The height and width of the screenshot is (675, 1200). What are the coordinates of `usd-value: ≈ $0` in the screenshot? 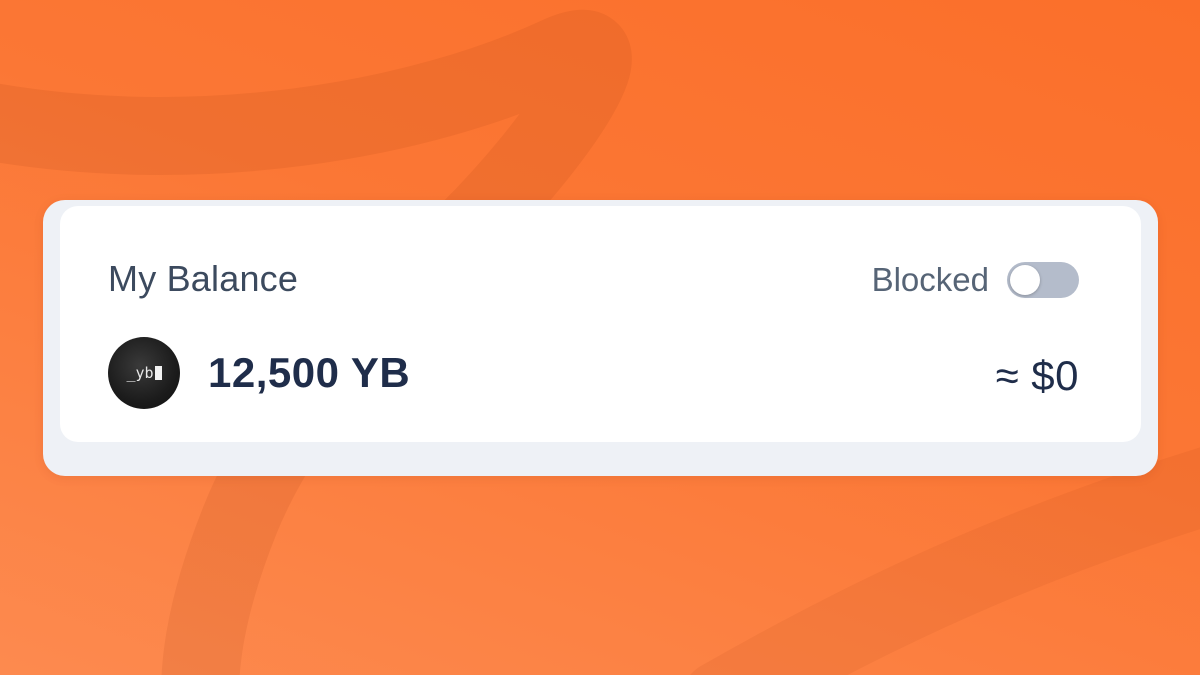 It's located at (1037, 375).